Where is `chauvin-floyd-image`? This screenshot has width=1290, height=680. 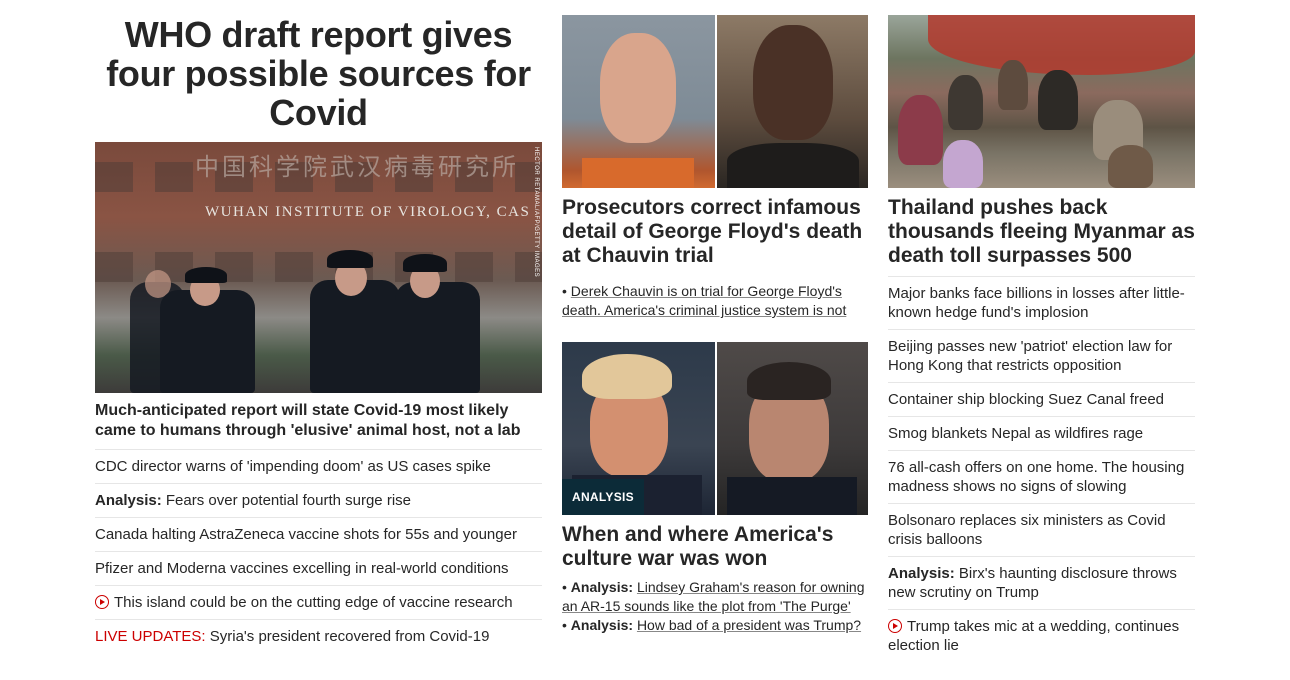 chauvin-floyd-image is located at coordinates (715, 101).